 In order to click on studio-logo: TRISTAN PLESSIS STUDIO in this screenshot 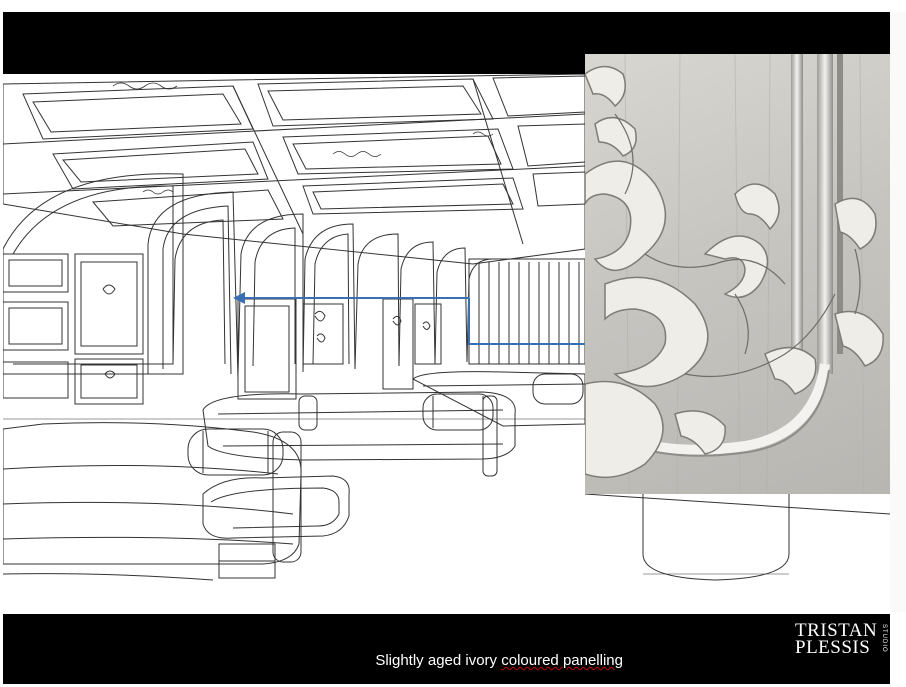, I will do `click(843, 641)`.